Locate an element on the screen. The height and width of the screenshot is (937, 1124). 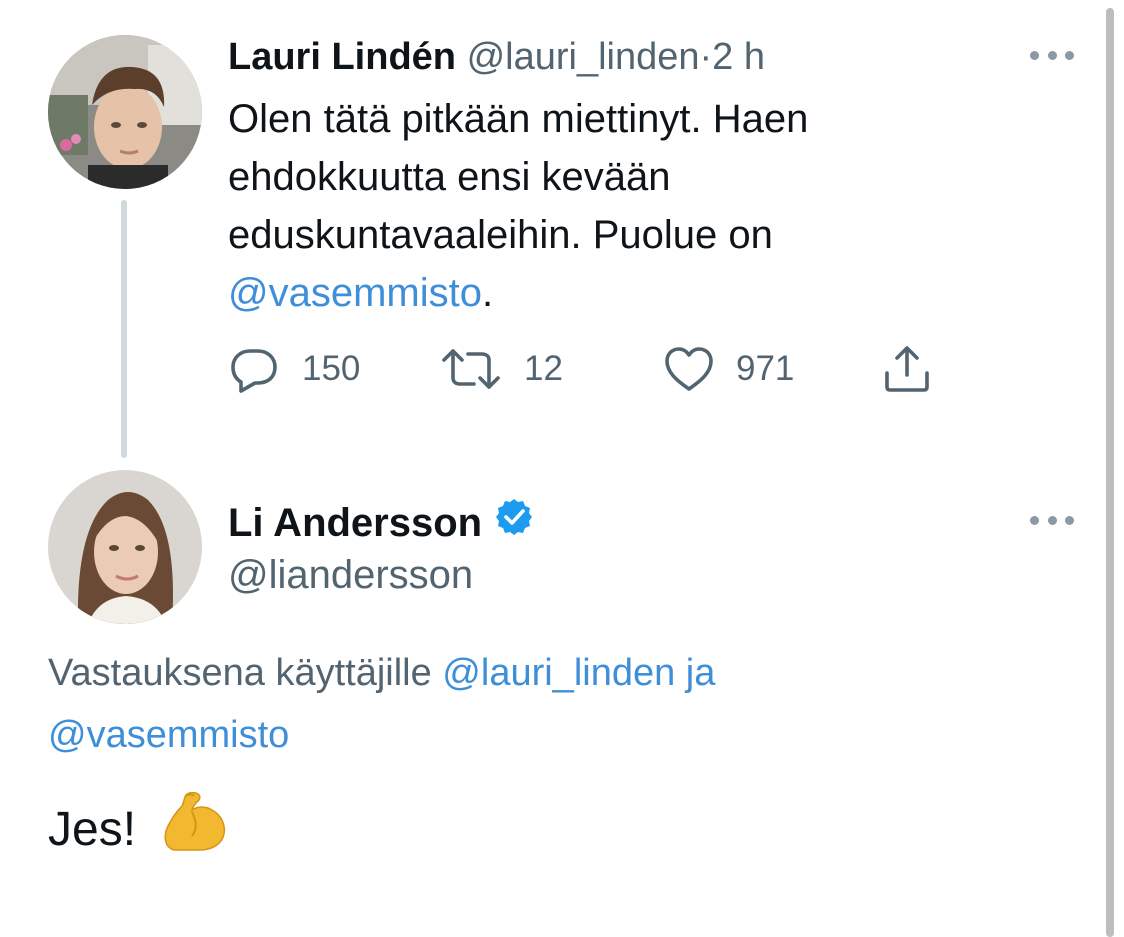
tweet1-actions: 150 12 971 is located at coordinates (588, 369).